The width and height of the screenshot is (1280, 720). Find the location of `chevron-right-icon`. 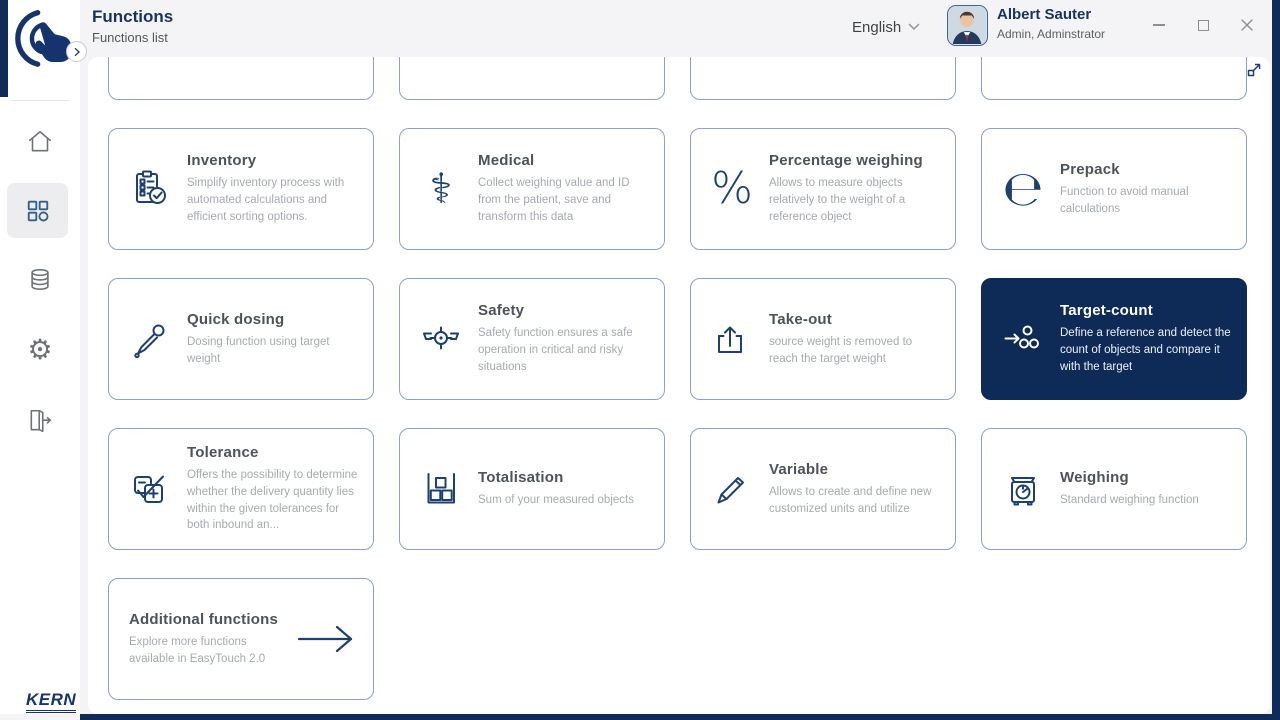

chevron-right-icon is located at coordinates (77, 51).